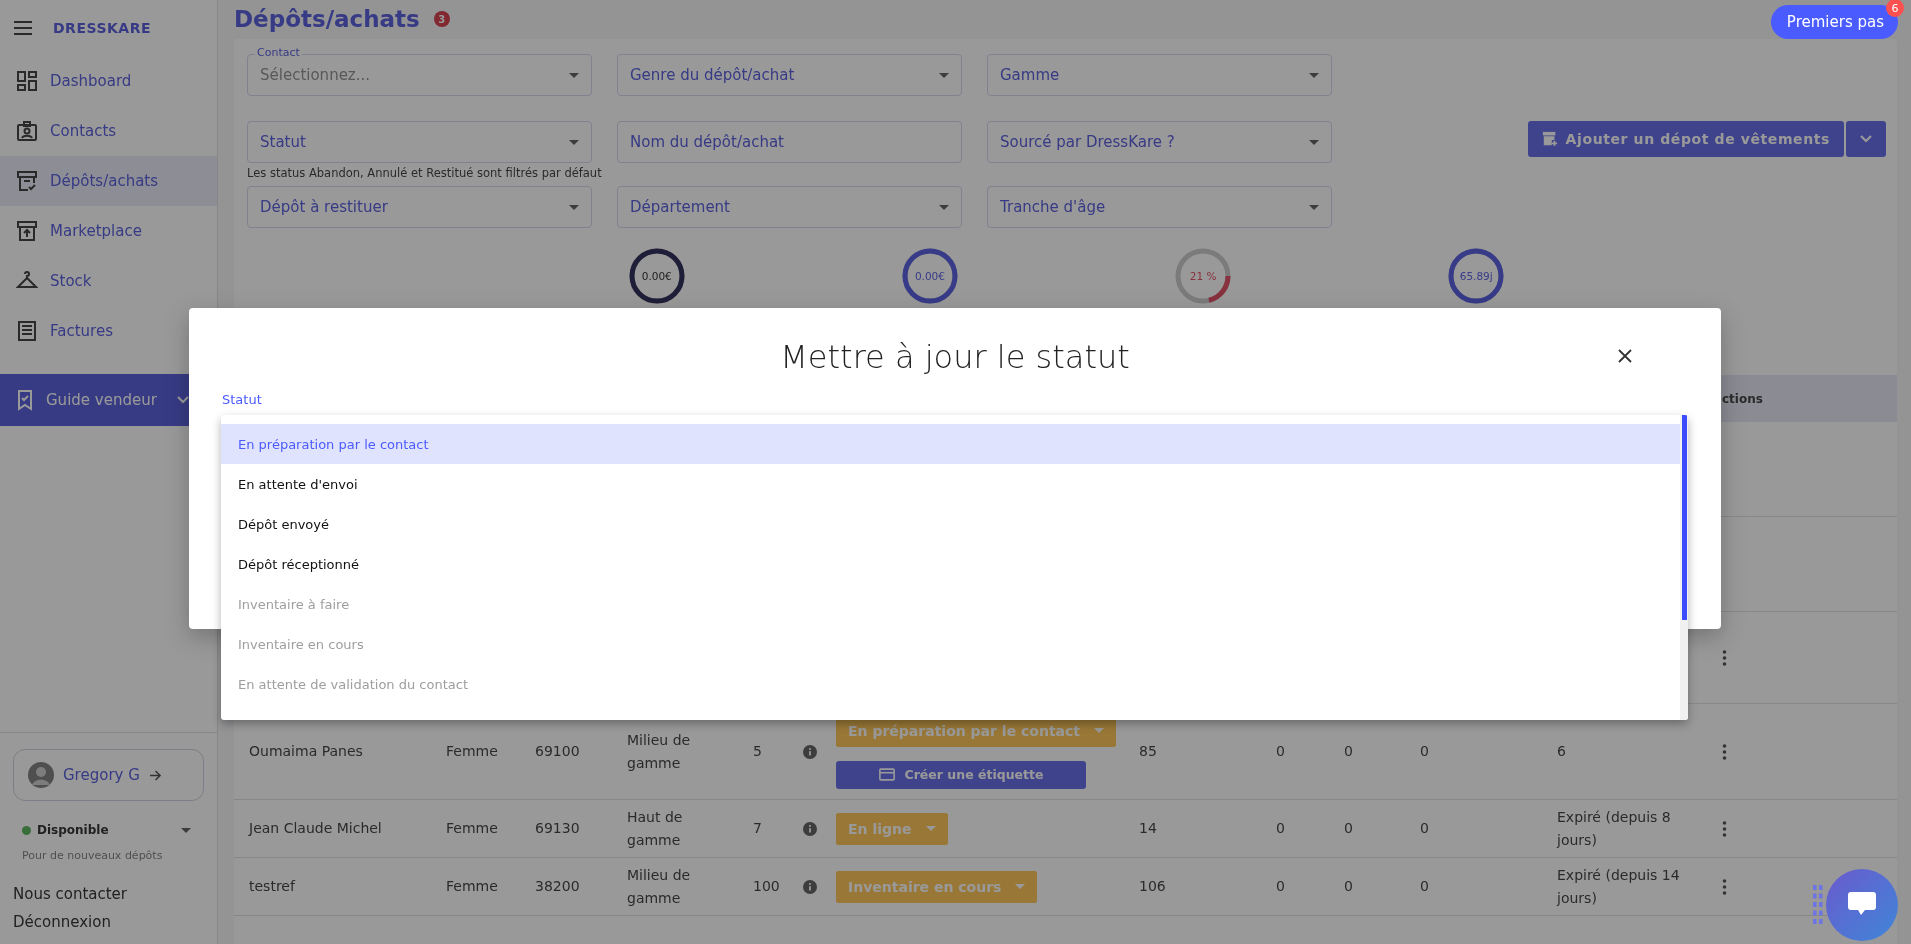 The width and height of the screenshot is (1911, 944). Describe the element at coordinates (242, 399) in the screenshot. I see `field-label: Statut` at that location.